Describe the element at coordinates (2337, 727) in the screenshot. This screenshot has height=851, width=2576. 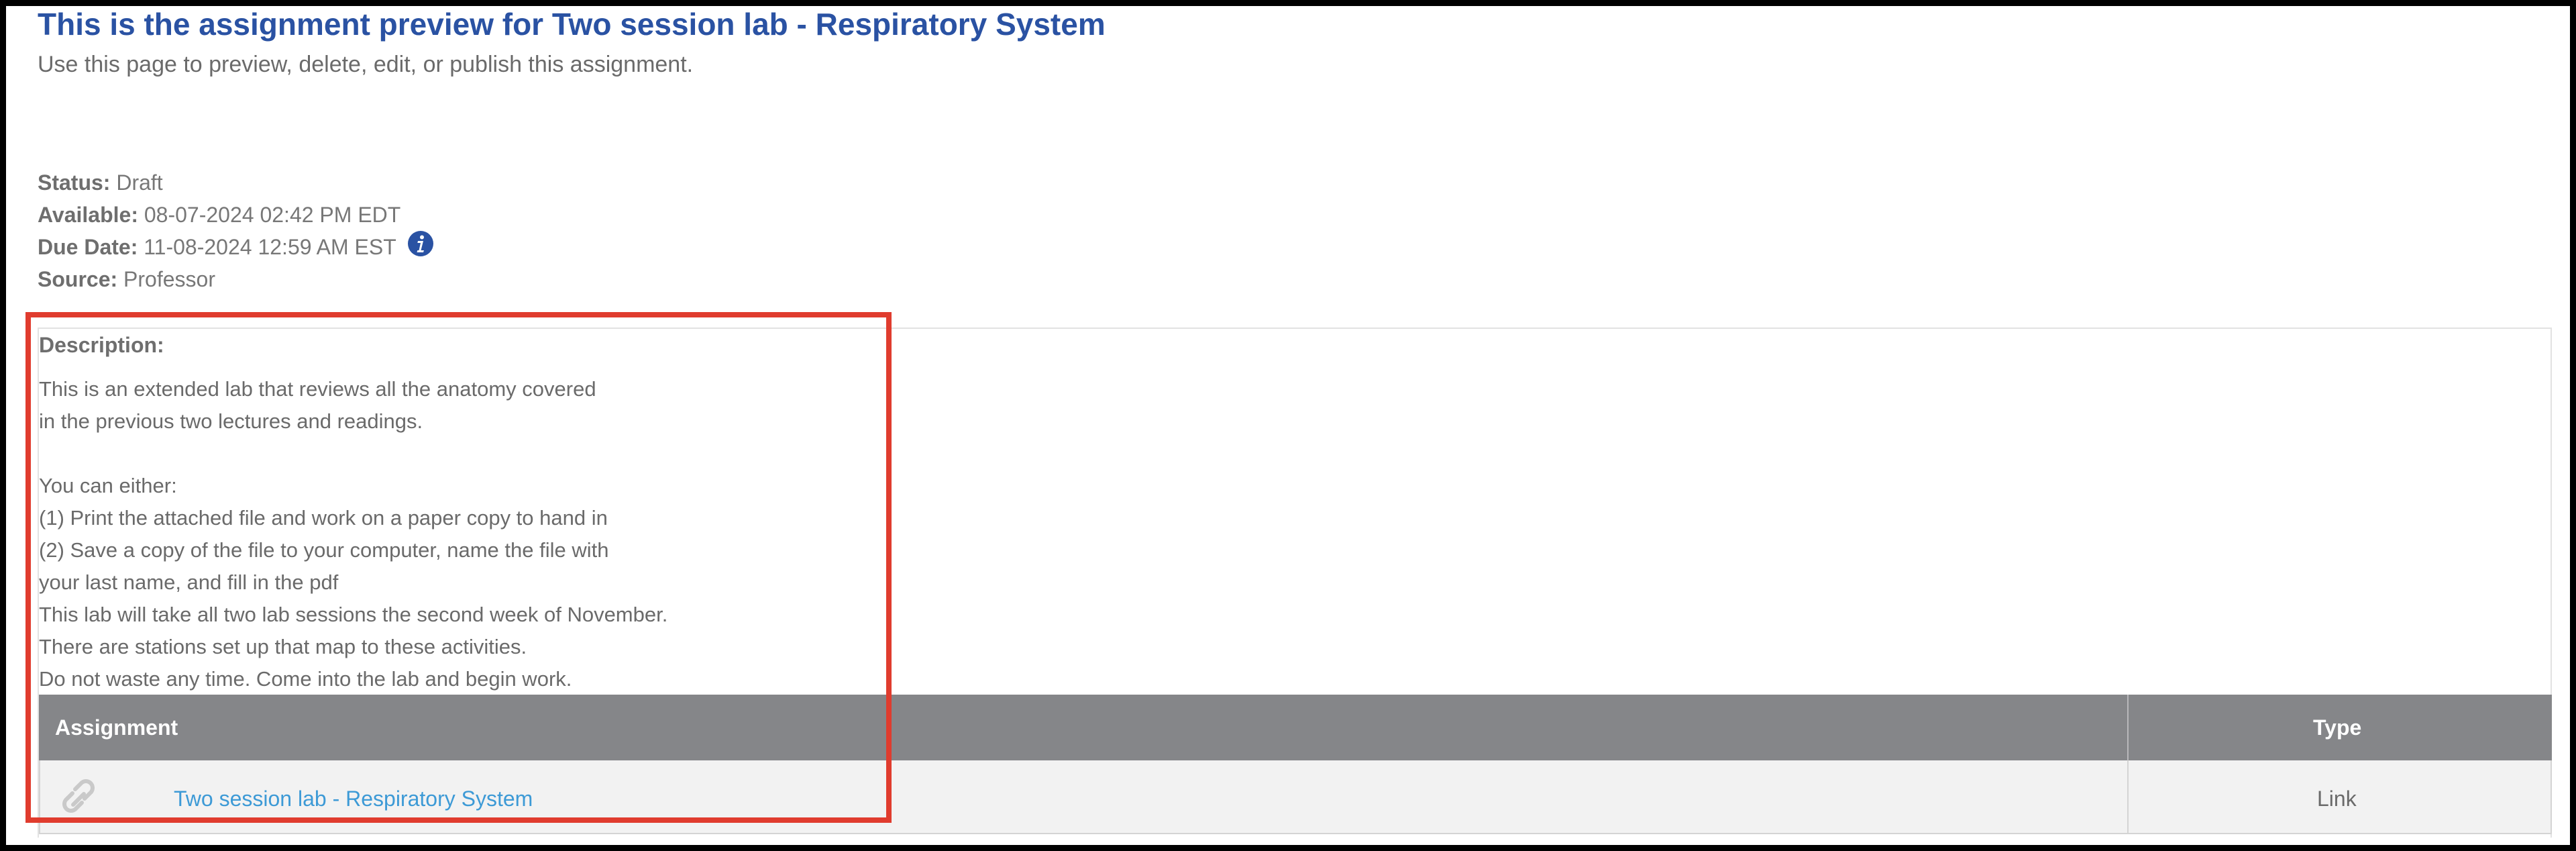
I see `column-header-type: Type` at that location.